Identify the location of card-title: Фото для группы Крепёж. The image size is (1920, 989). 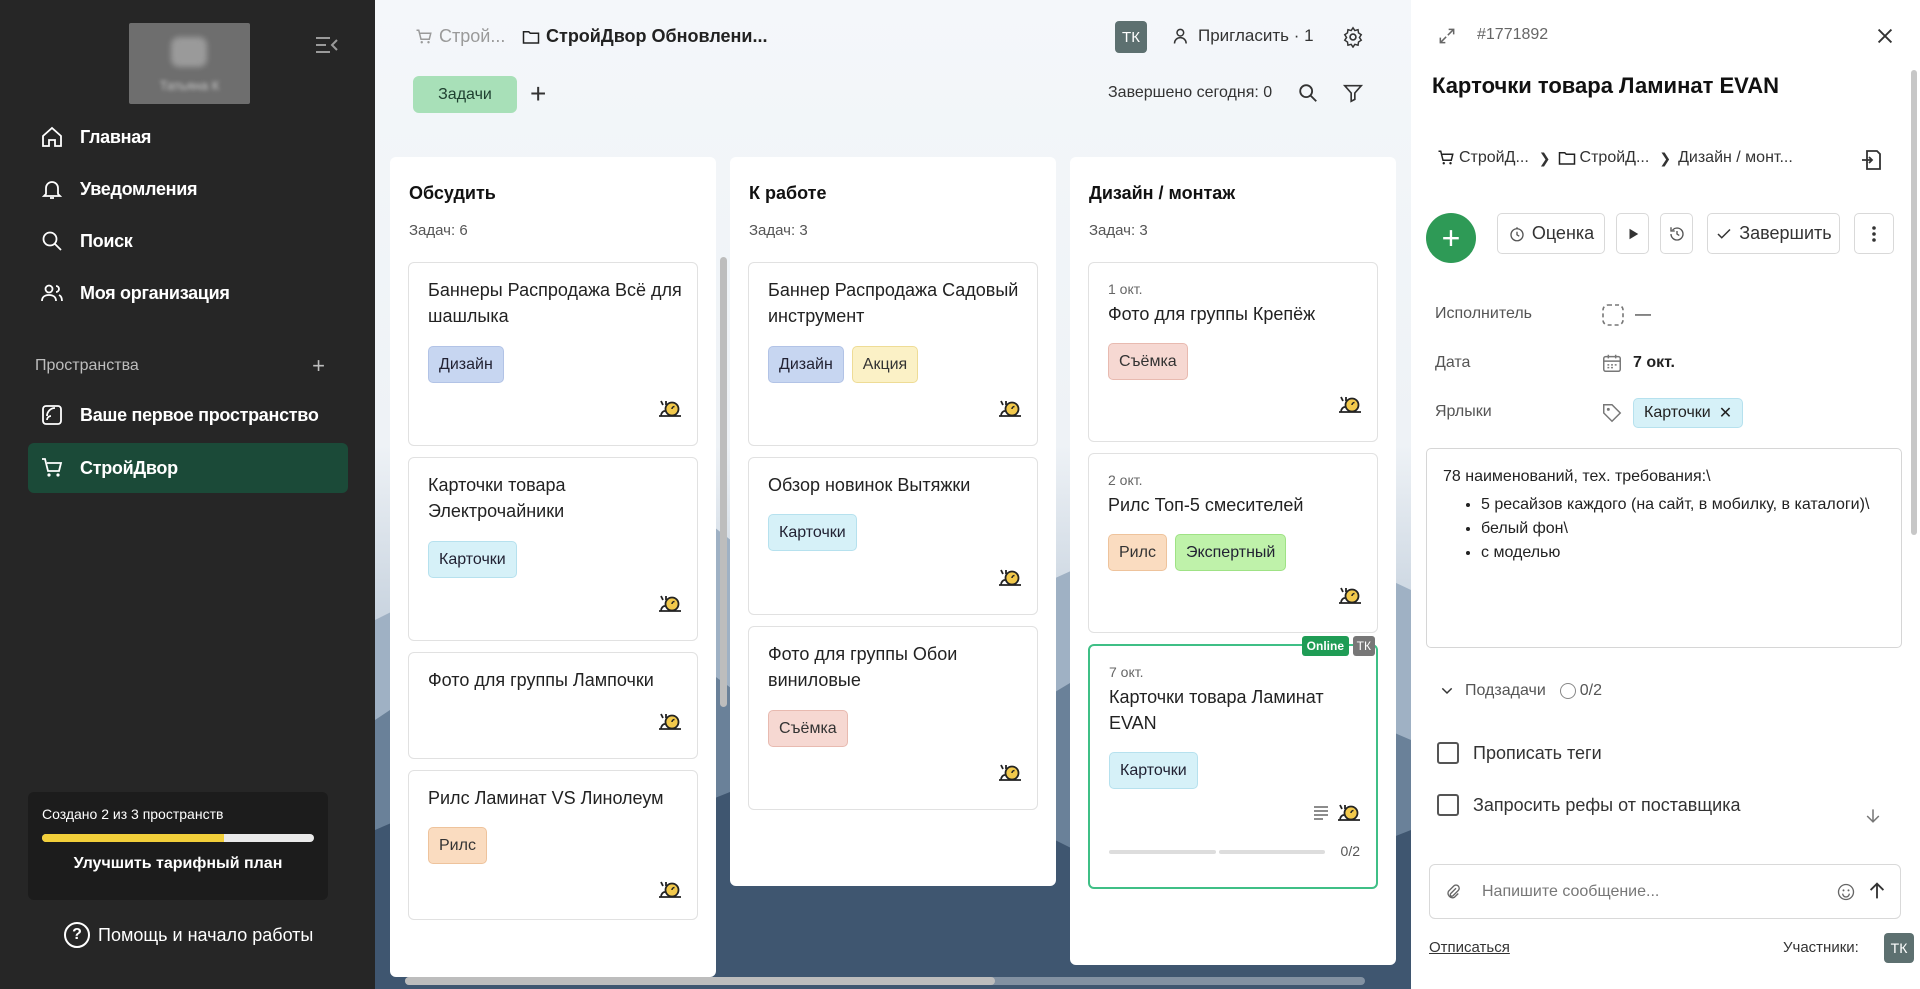
(1212, 314).